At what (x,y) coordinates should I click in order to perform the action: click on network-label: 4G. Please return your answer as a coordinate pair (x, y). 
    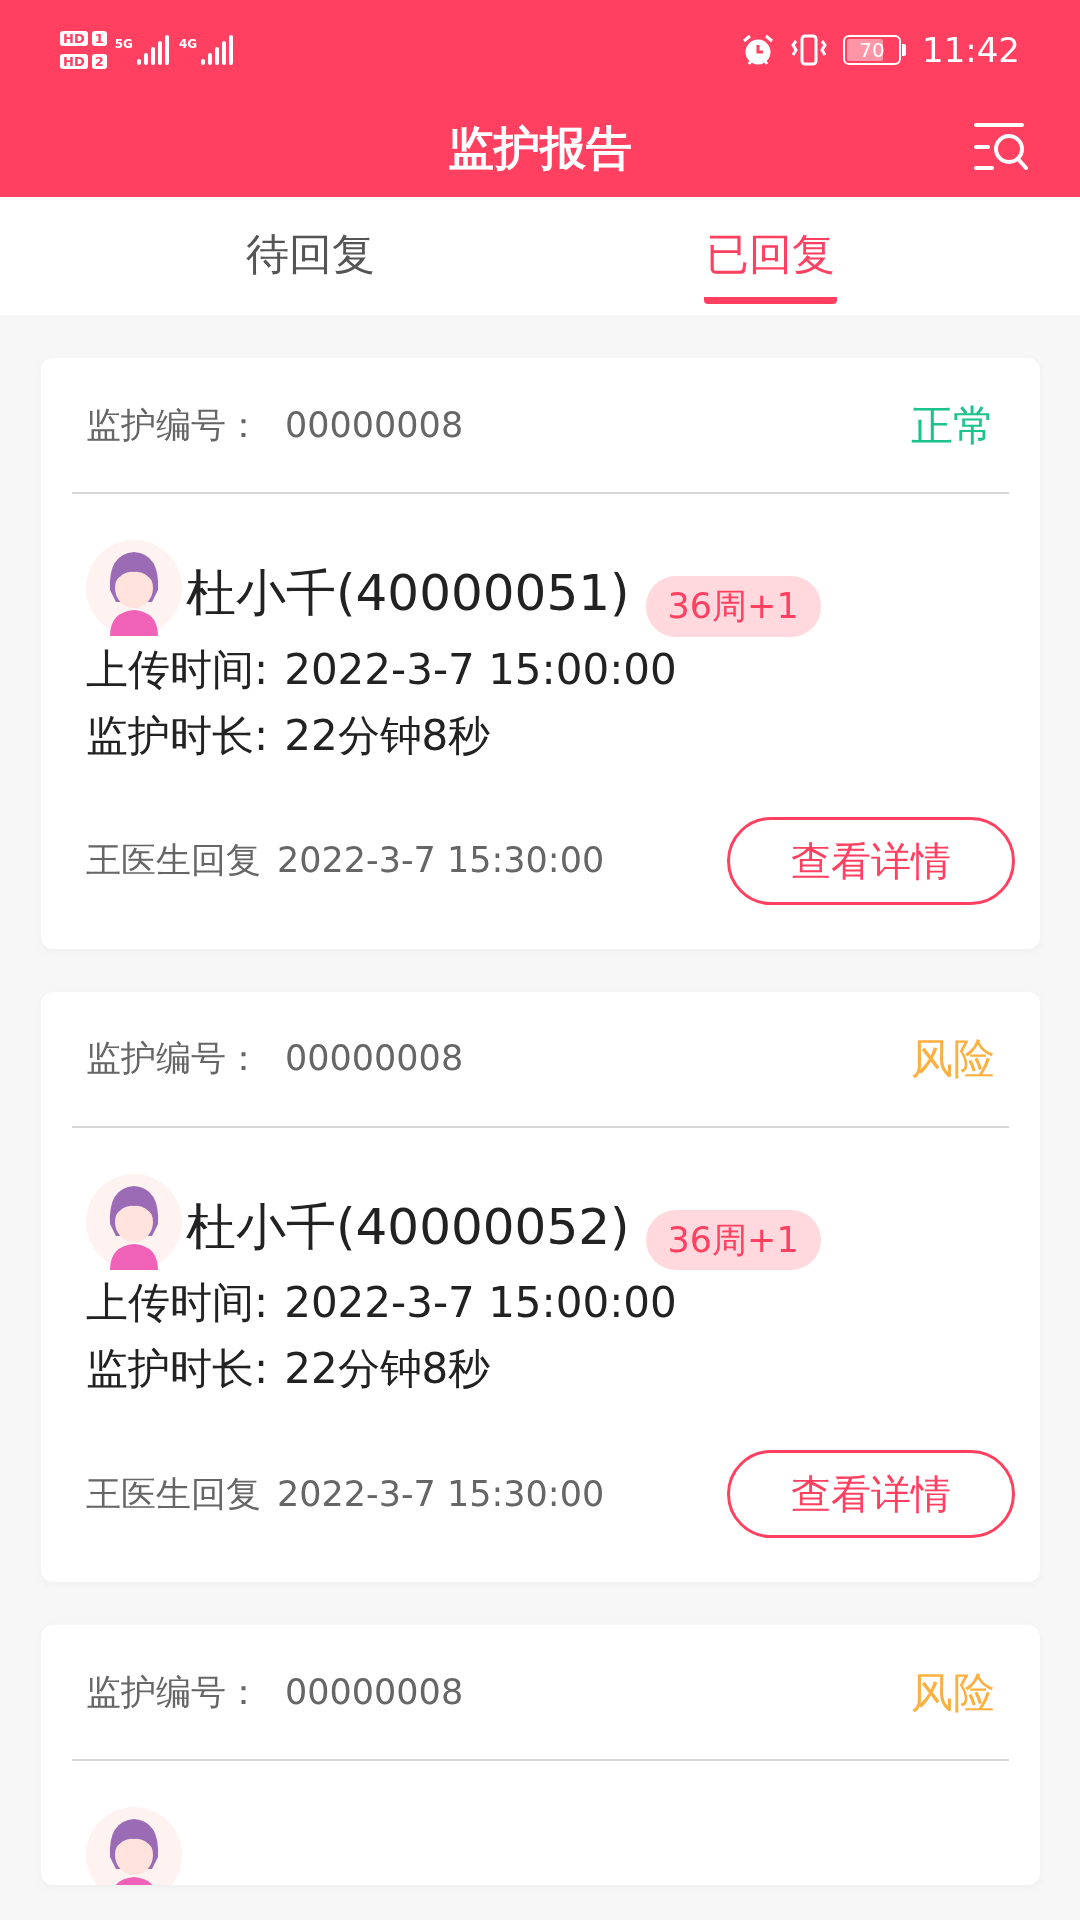
    Looking at the image, I should click on (188, 44).